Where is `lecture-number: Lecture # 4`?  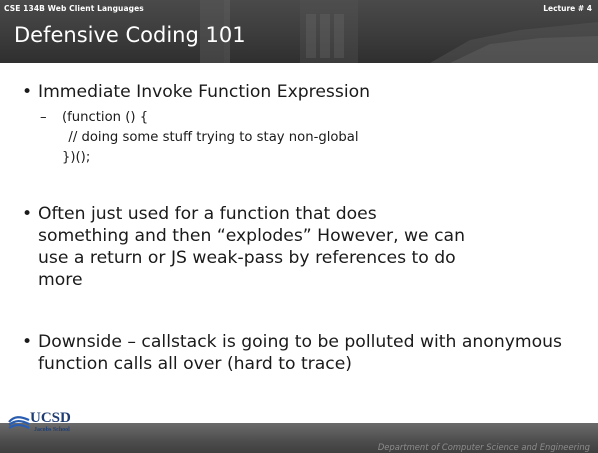
lecture-number: Lecture # 4 is located at coordinates (567, 8).